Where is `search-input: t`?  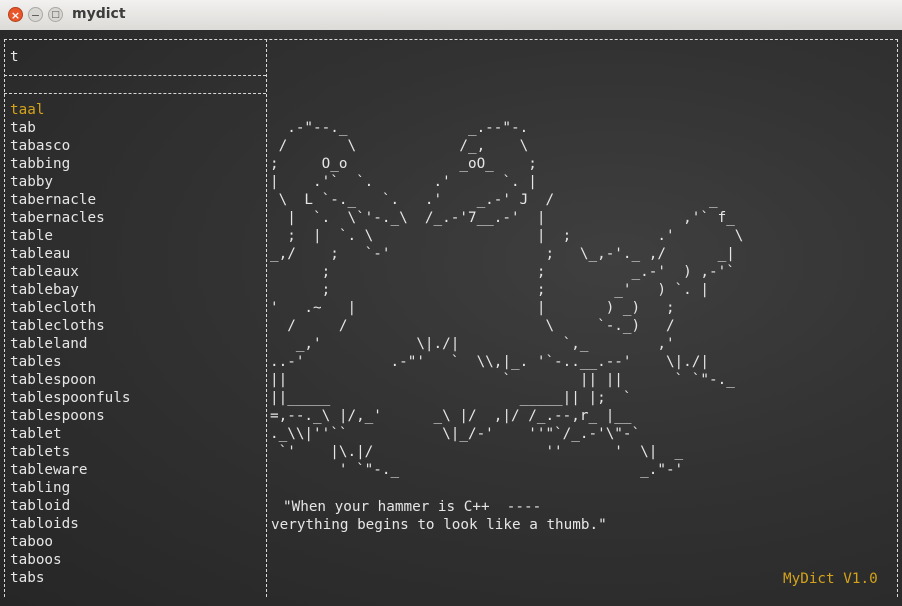
search-input: t is located at coordinates (14, 57).